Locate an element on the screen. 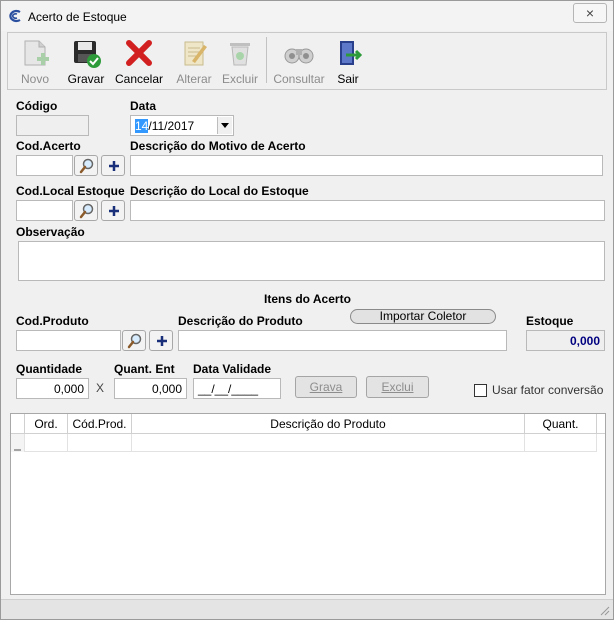 This screenshot has width=614, height=620. exclui-button: Exclui is located at coordinates (397, 387).